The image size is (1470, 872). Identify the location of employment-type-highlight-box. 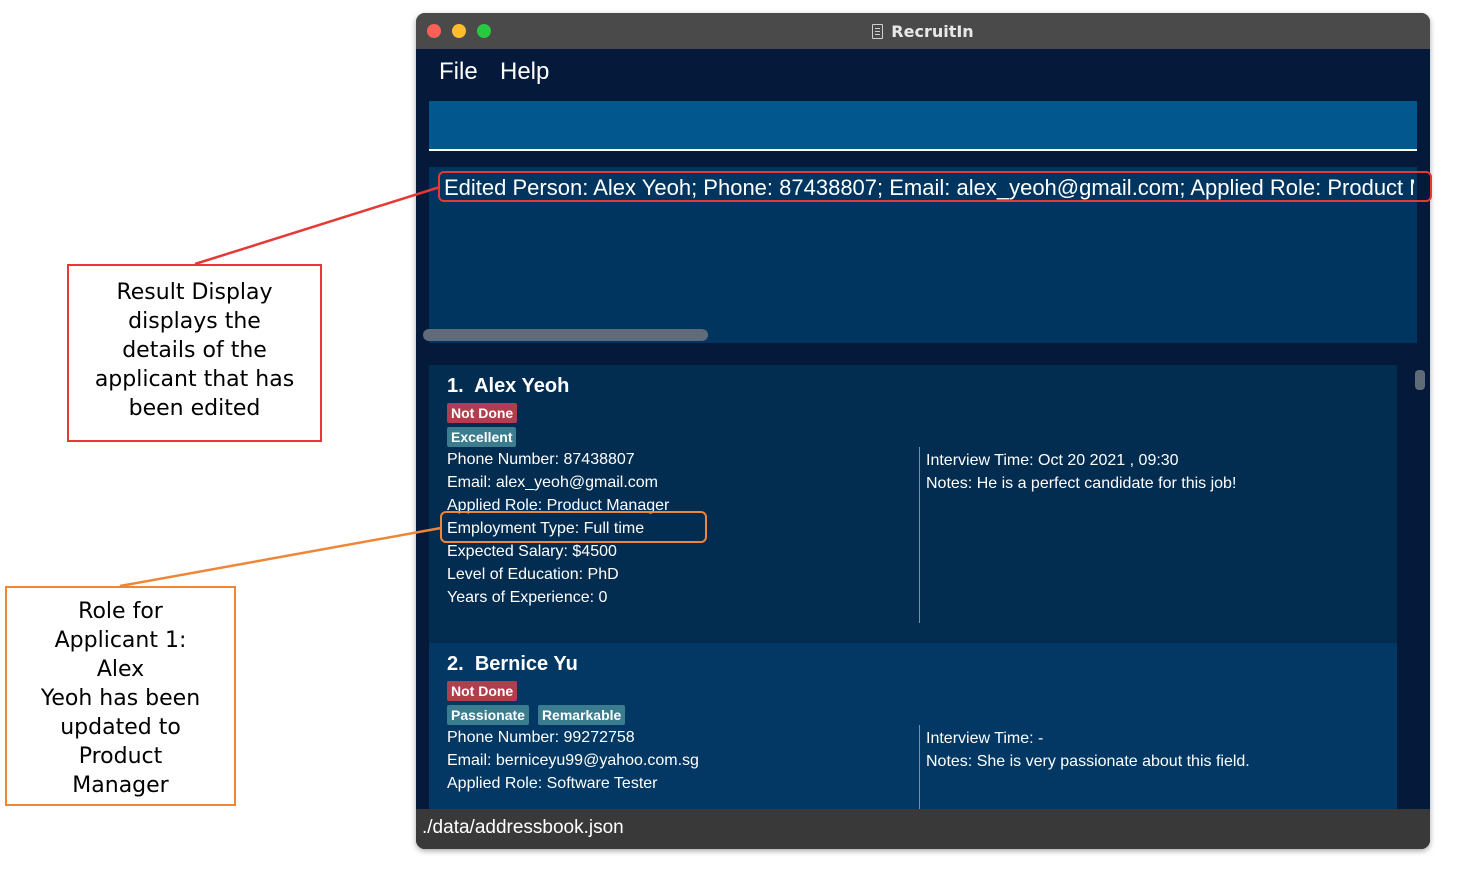
(573, 527).